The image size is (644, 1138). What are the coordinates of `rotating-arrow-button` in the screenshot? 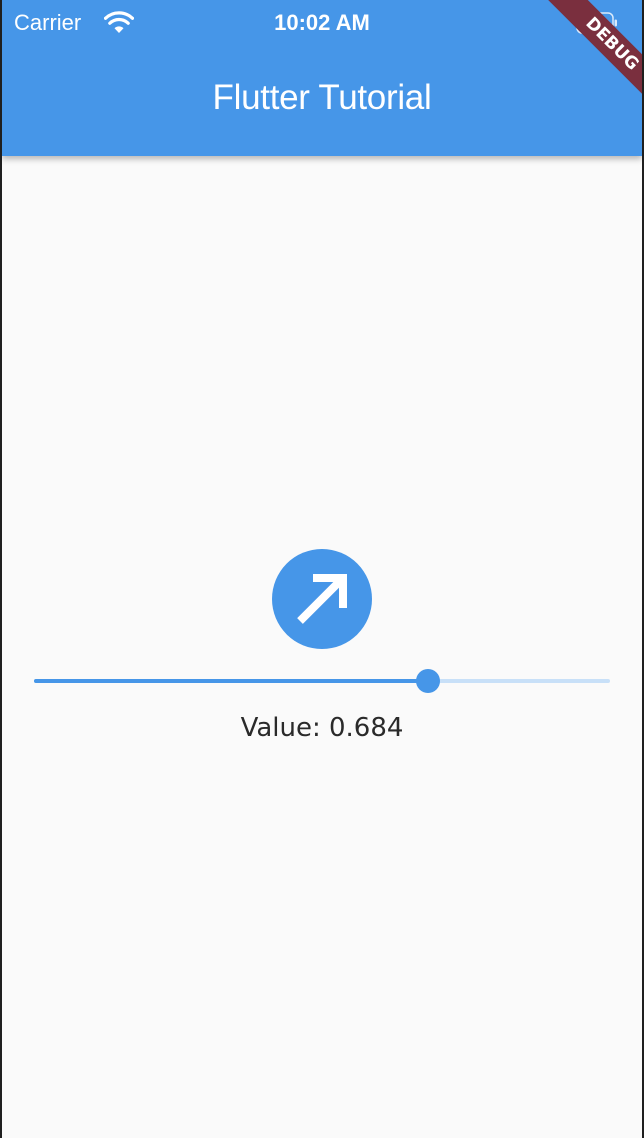 It's located at (322, 599).